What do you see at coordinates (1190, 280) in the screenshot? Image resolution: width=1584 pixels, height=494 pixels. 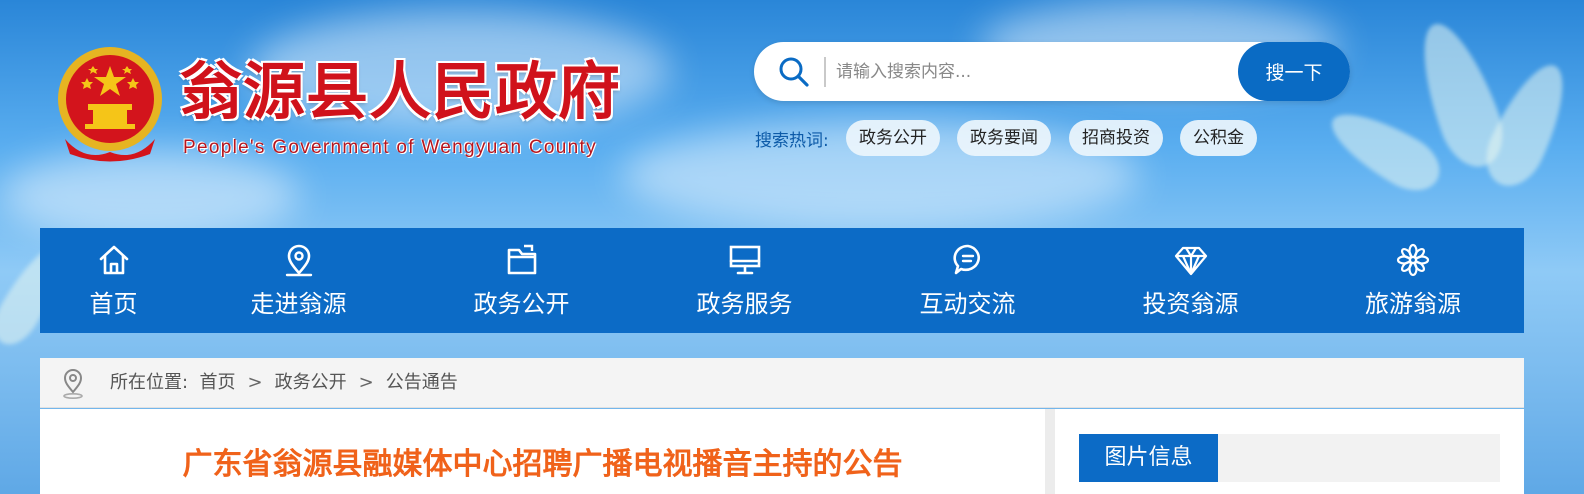 I see `nav-item-investment: 投资翁源` at bounding box center [1190, 280].